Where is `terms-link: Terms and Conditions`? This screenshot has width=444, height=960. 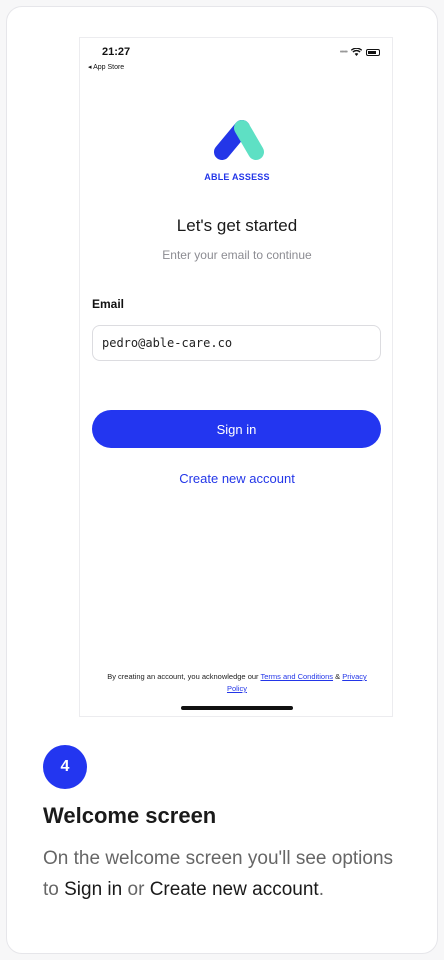 terms-link: Terms and Conditions is located at coordinates (296, 676).